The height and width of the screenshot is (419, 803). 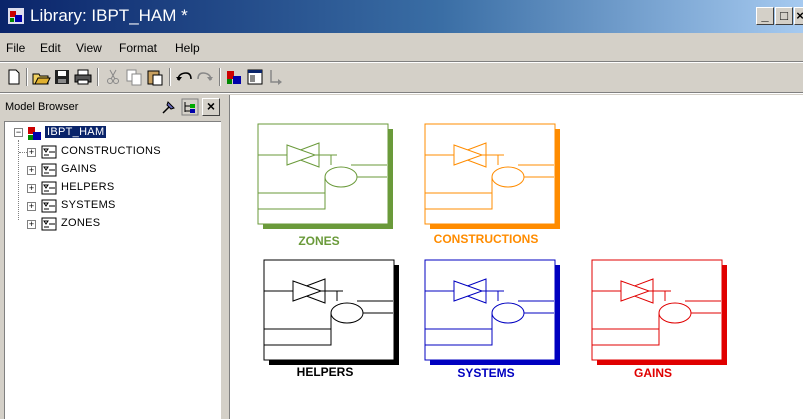 I want to click on block-systems, so click(x=494, y=314).